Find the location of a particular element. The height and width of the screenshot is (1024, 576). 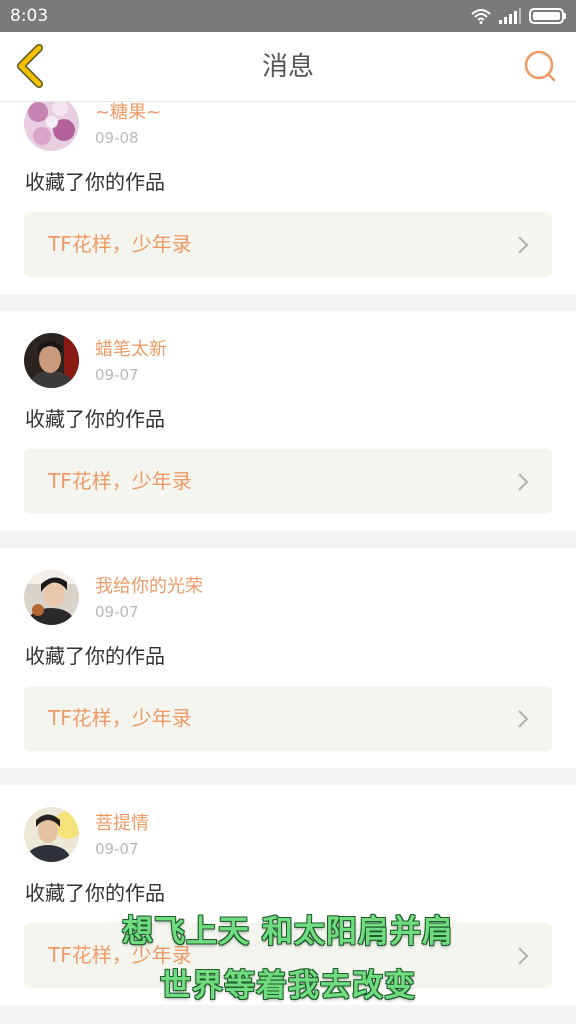

nav-bar: 消息 is located at coordinates (288, 67).